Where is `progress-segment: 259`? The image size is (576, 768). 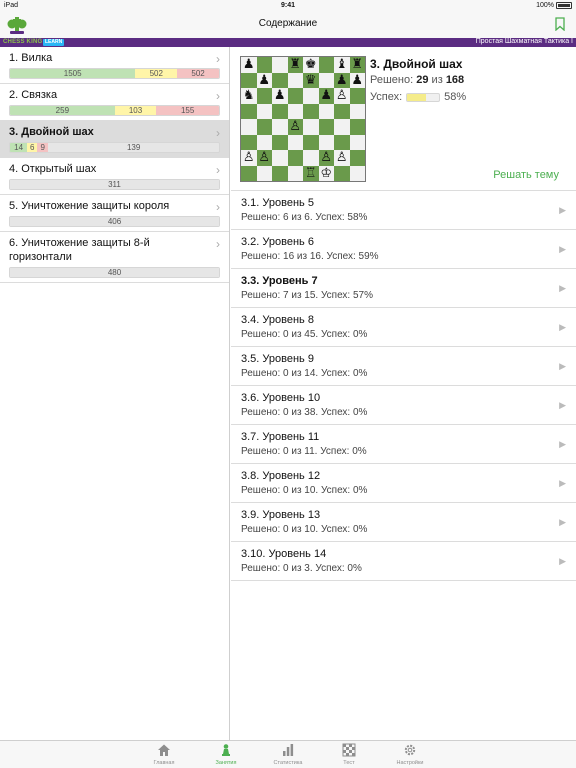 progress-segment: 259 is located at coordinates (62, 110).